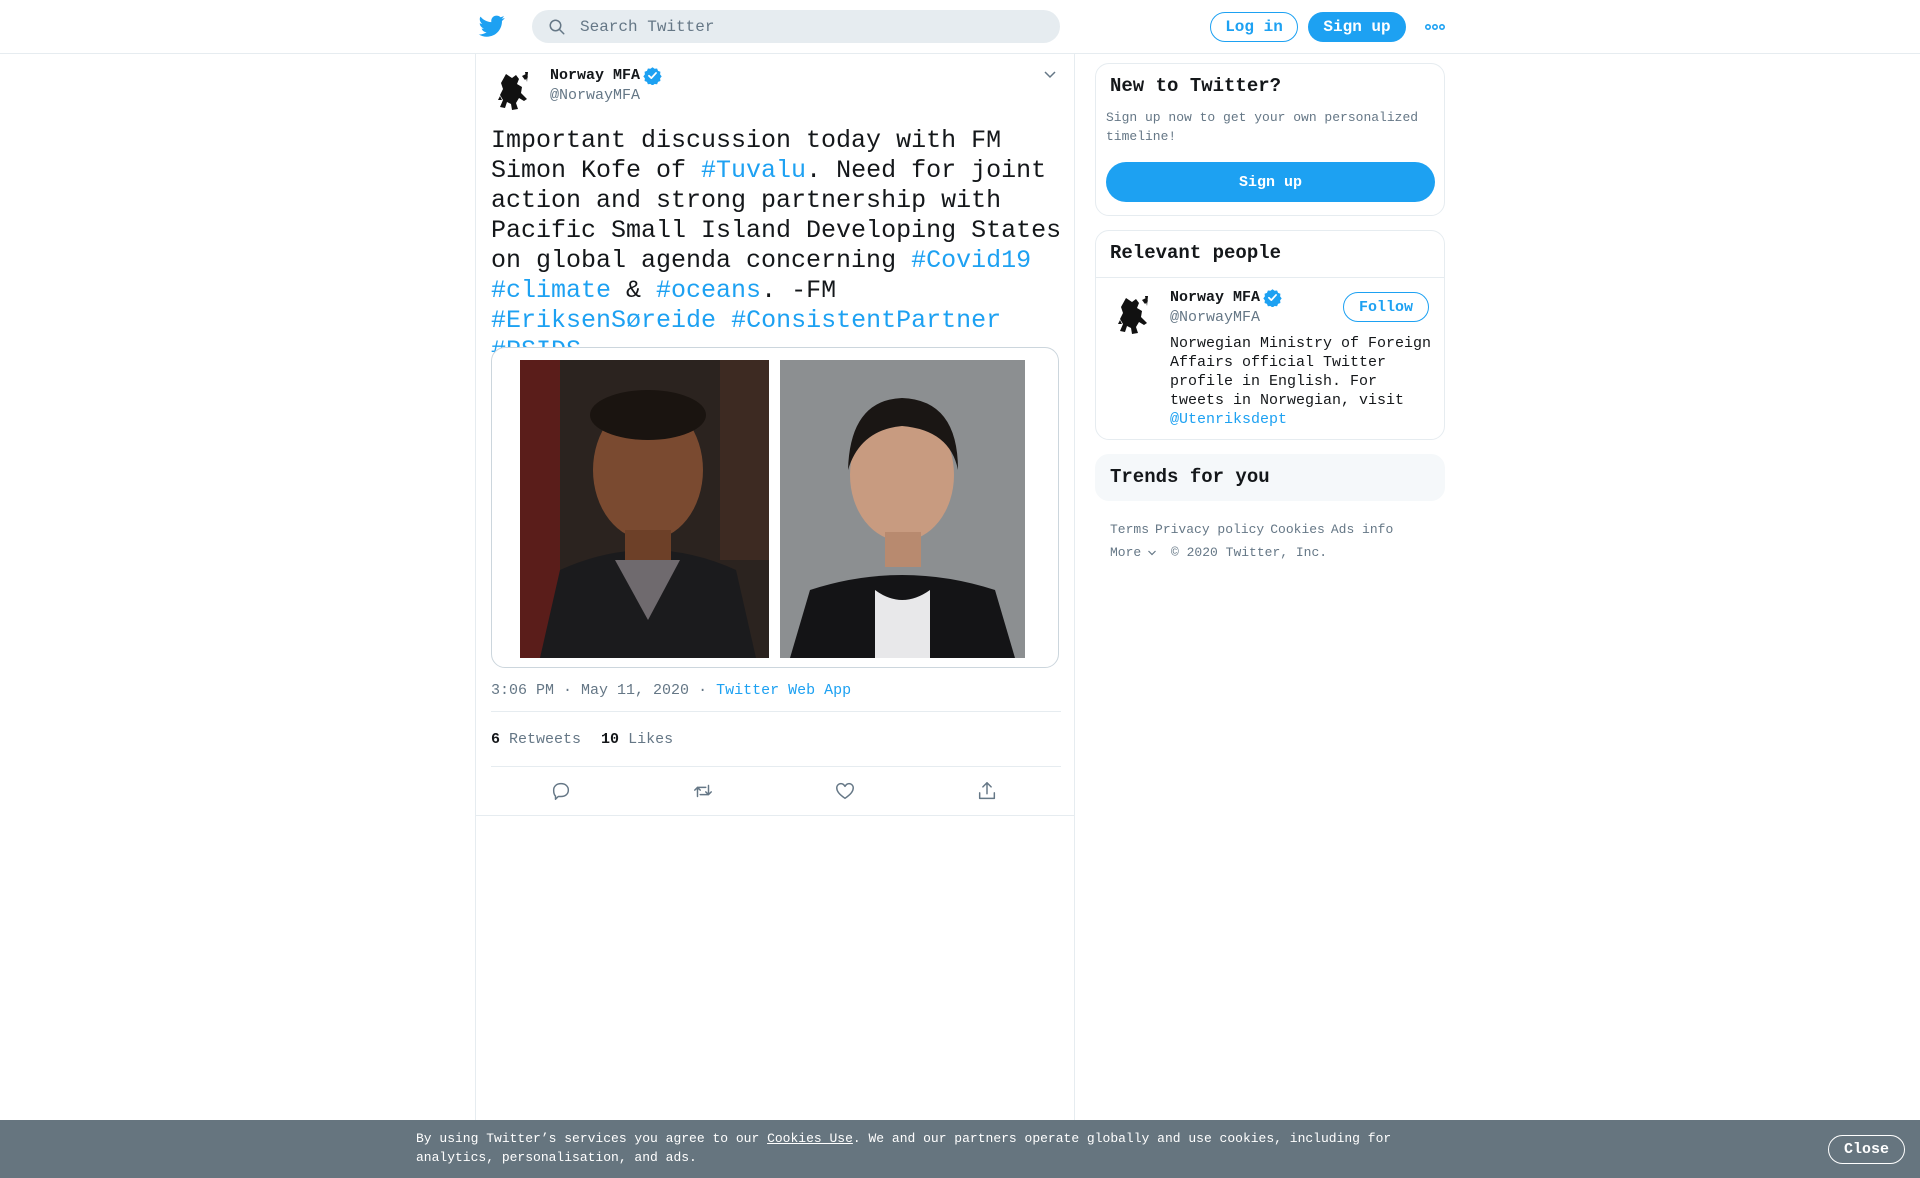  I want to click on trends-card: Trends for you, so click(1270, 477).